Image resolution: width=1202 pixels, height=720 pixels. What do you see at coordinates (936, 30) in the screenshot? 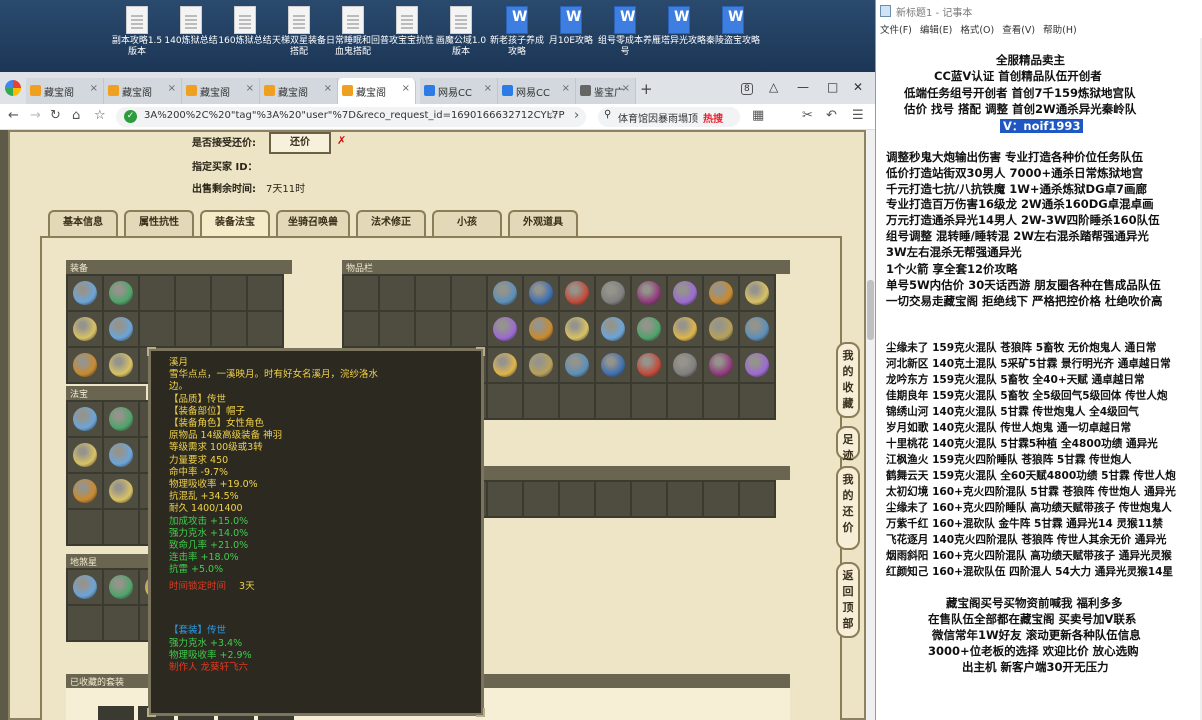
I see `notepad-menu-item: 编辑(E)` at bounding box center [936, 30].